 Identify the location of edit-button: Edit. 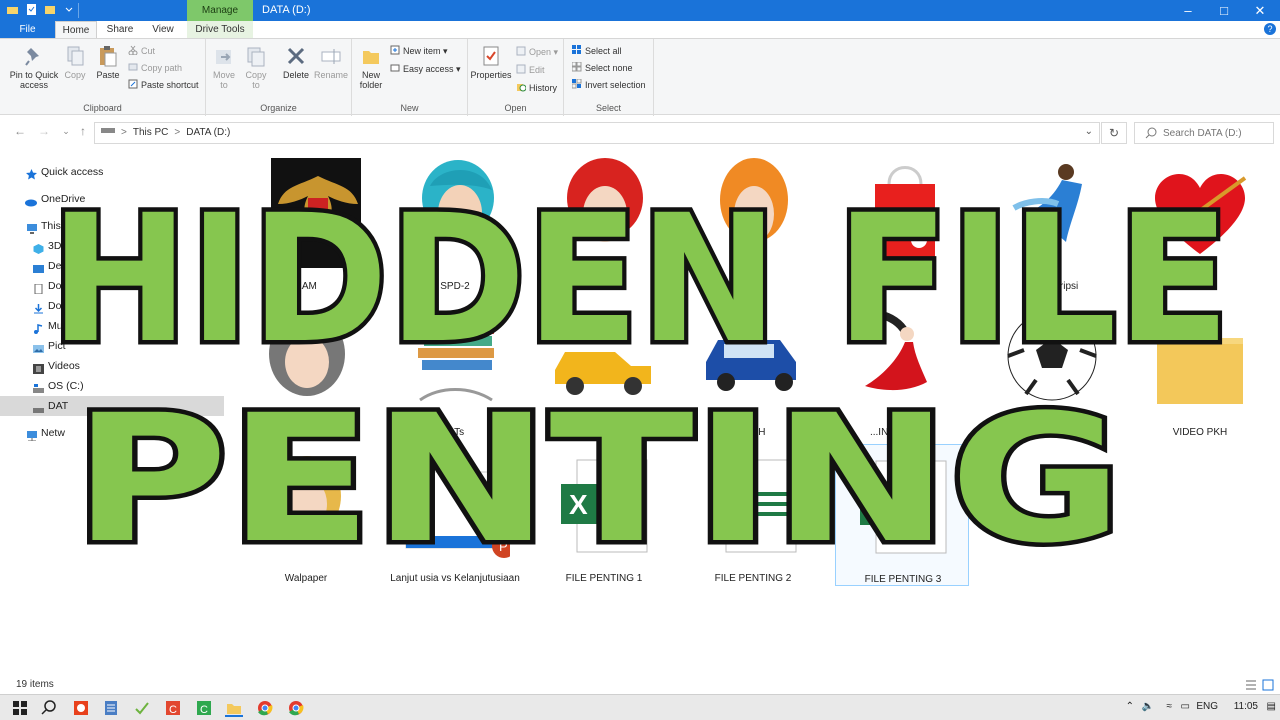
(530, 70).